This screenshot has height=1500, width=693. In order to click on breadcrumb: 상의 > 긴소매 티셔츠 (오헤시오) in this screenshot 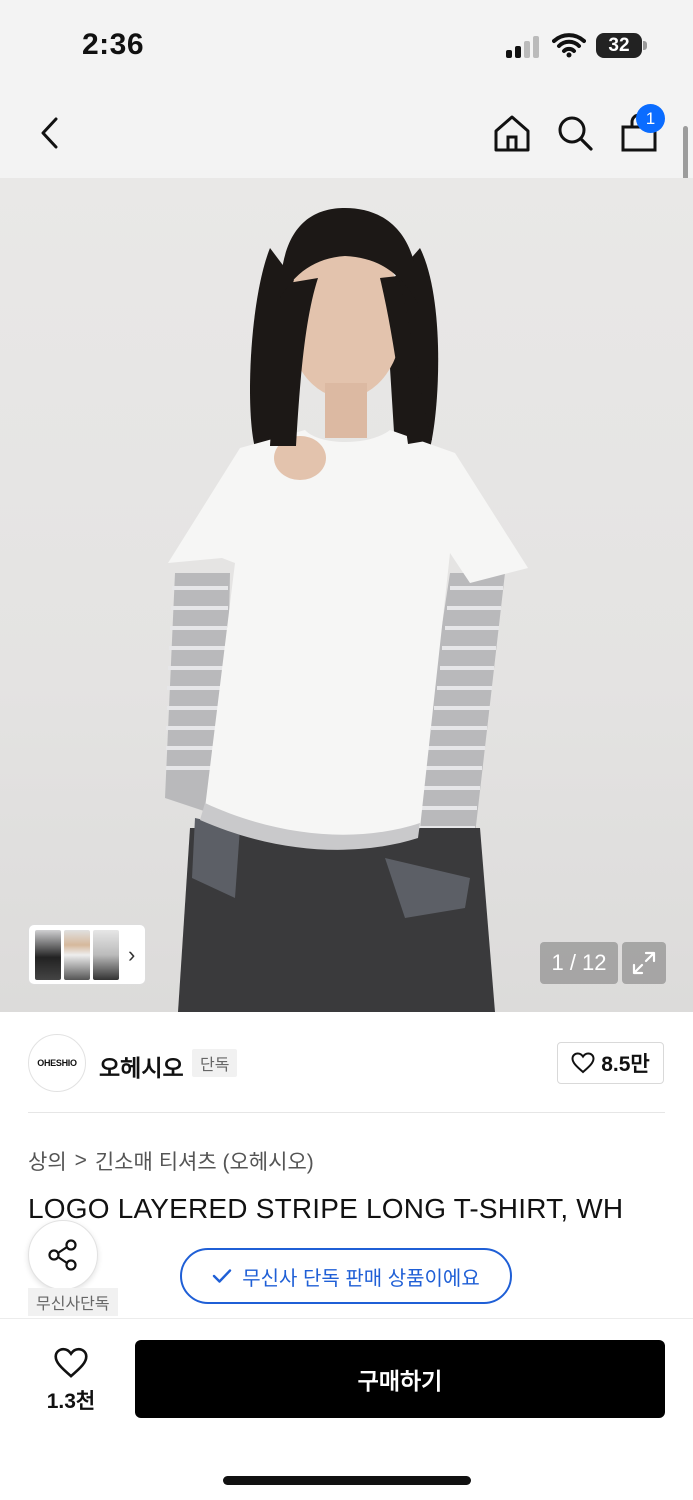, I will do `click(171, 1161)`.